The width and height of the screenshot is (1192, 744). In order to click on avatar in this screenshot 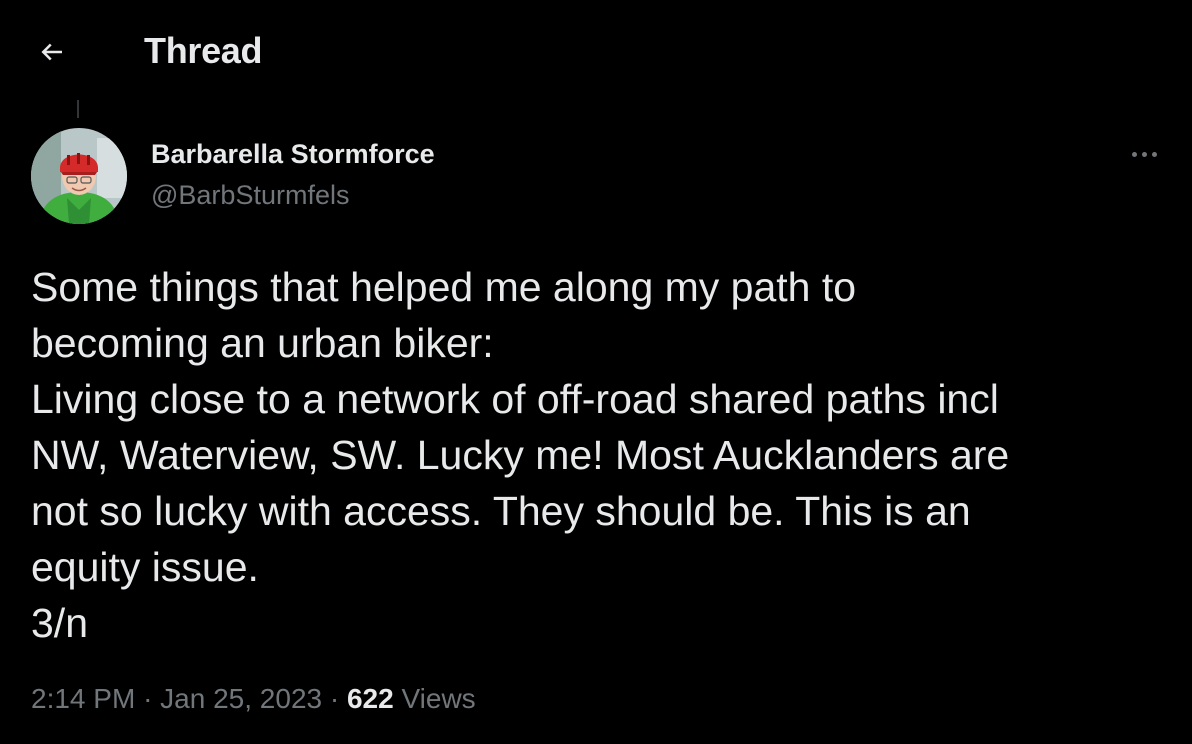, I will do `click(79, 176)`.